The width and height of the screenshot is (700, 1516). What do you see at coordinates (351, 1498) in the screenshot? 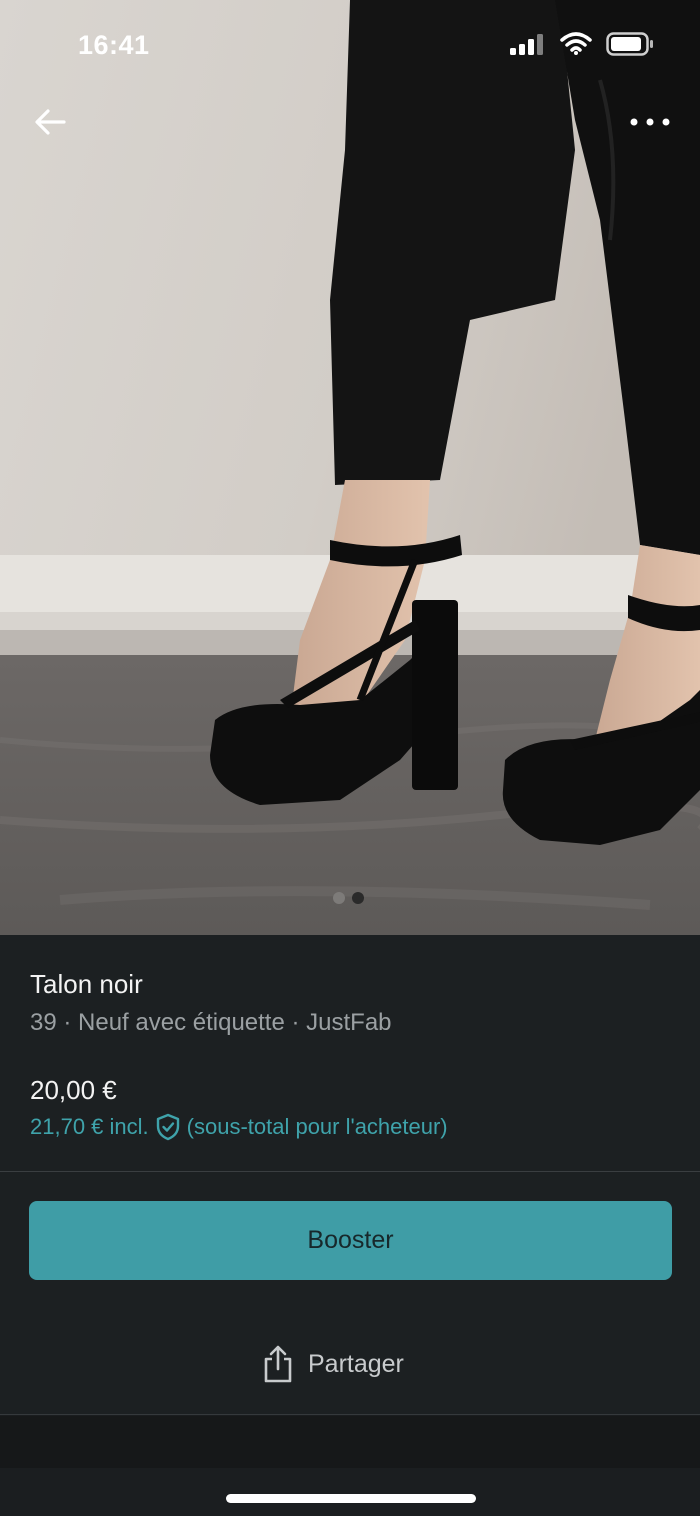
I see `home-indicator` at bounding box center [351, 1498].